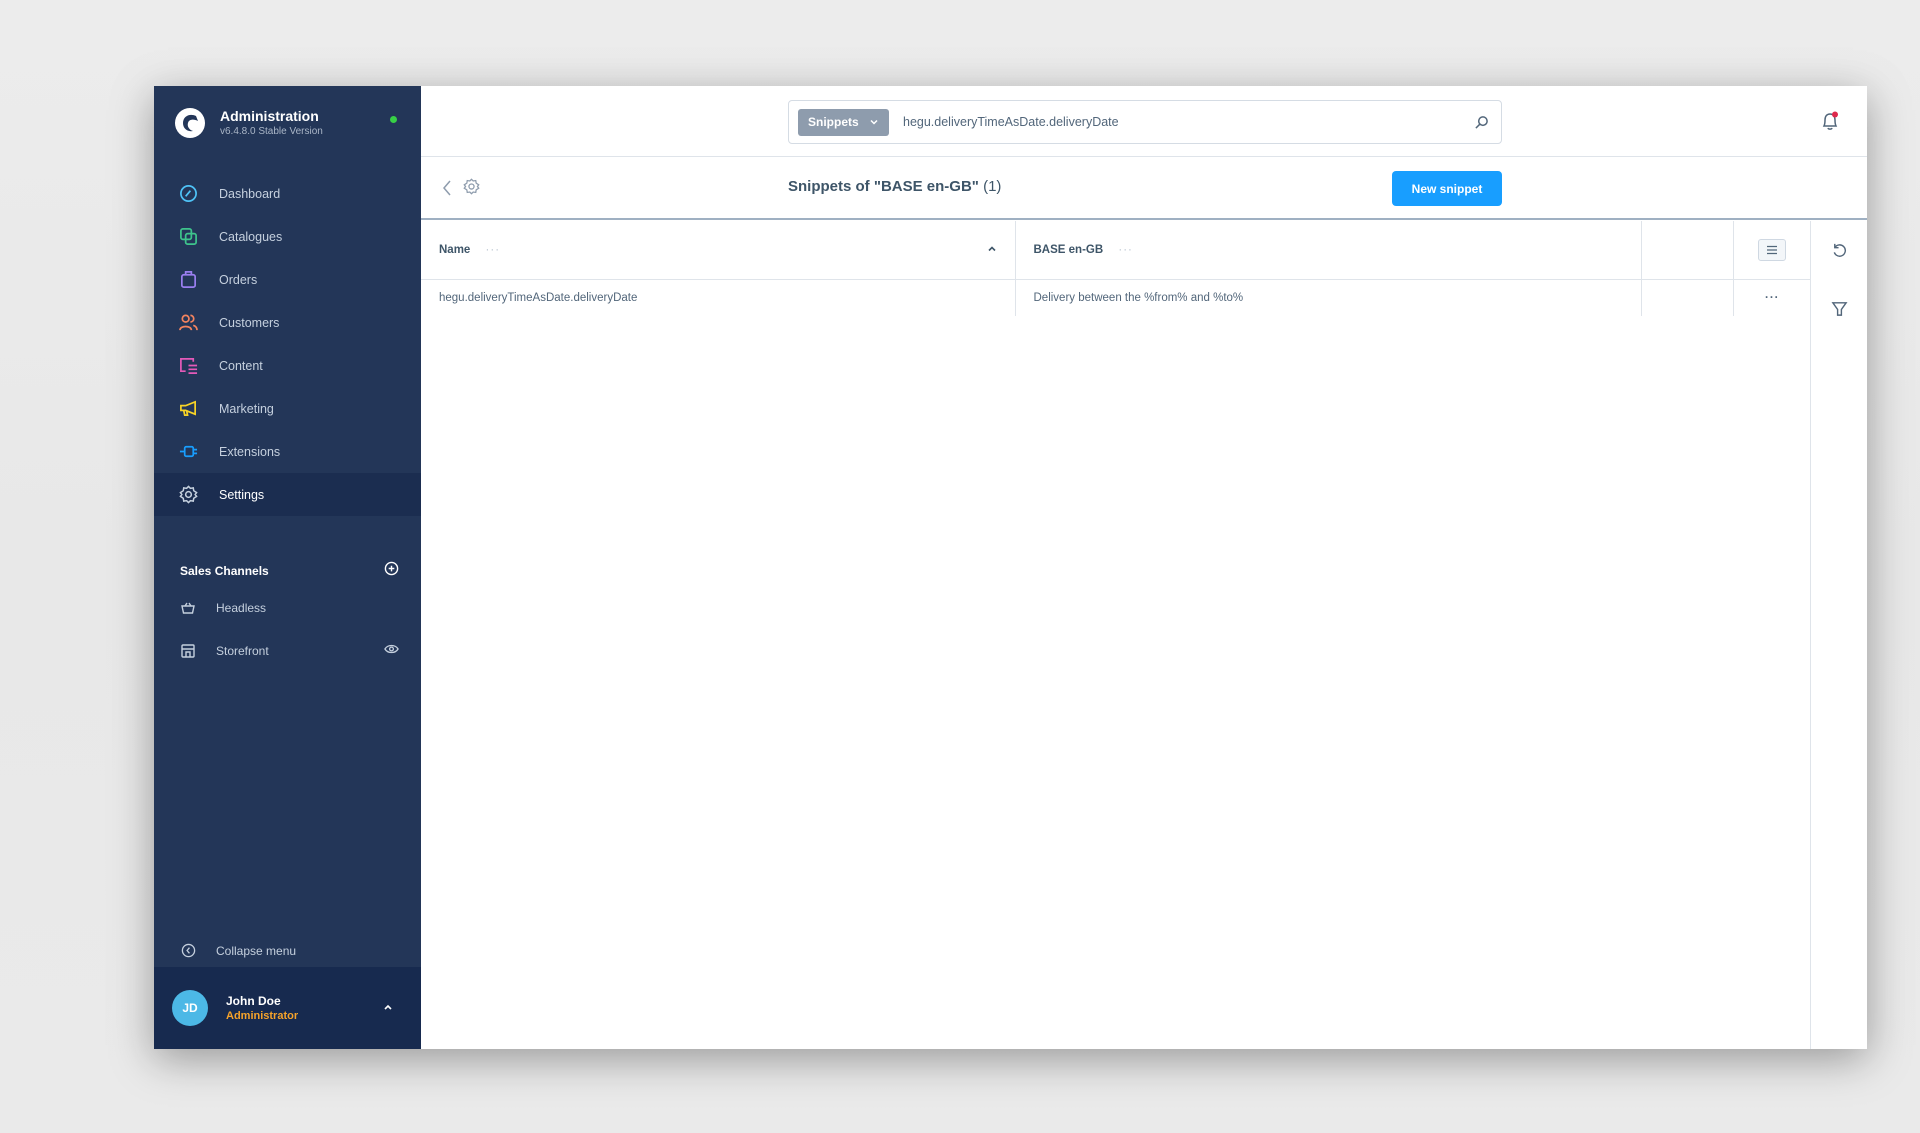  What do you see at coordinates (1328, 297) in the screenshot?
I see `cell-base-value: Delivery between the %from% and %to%` at bounding box center [1328, 297].